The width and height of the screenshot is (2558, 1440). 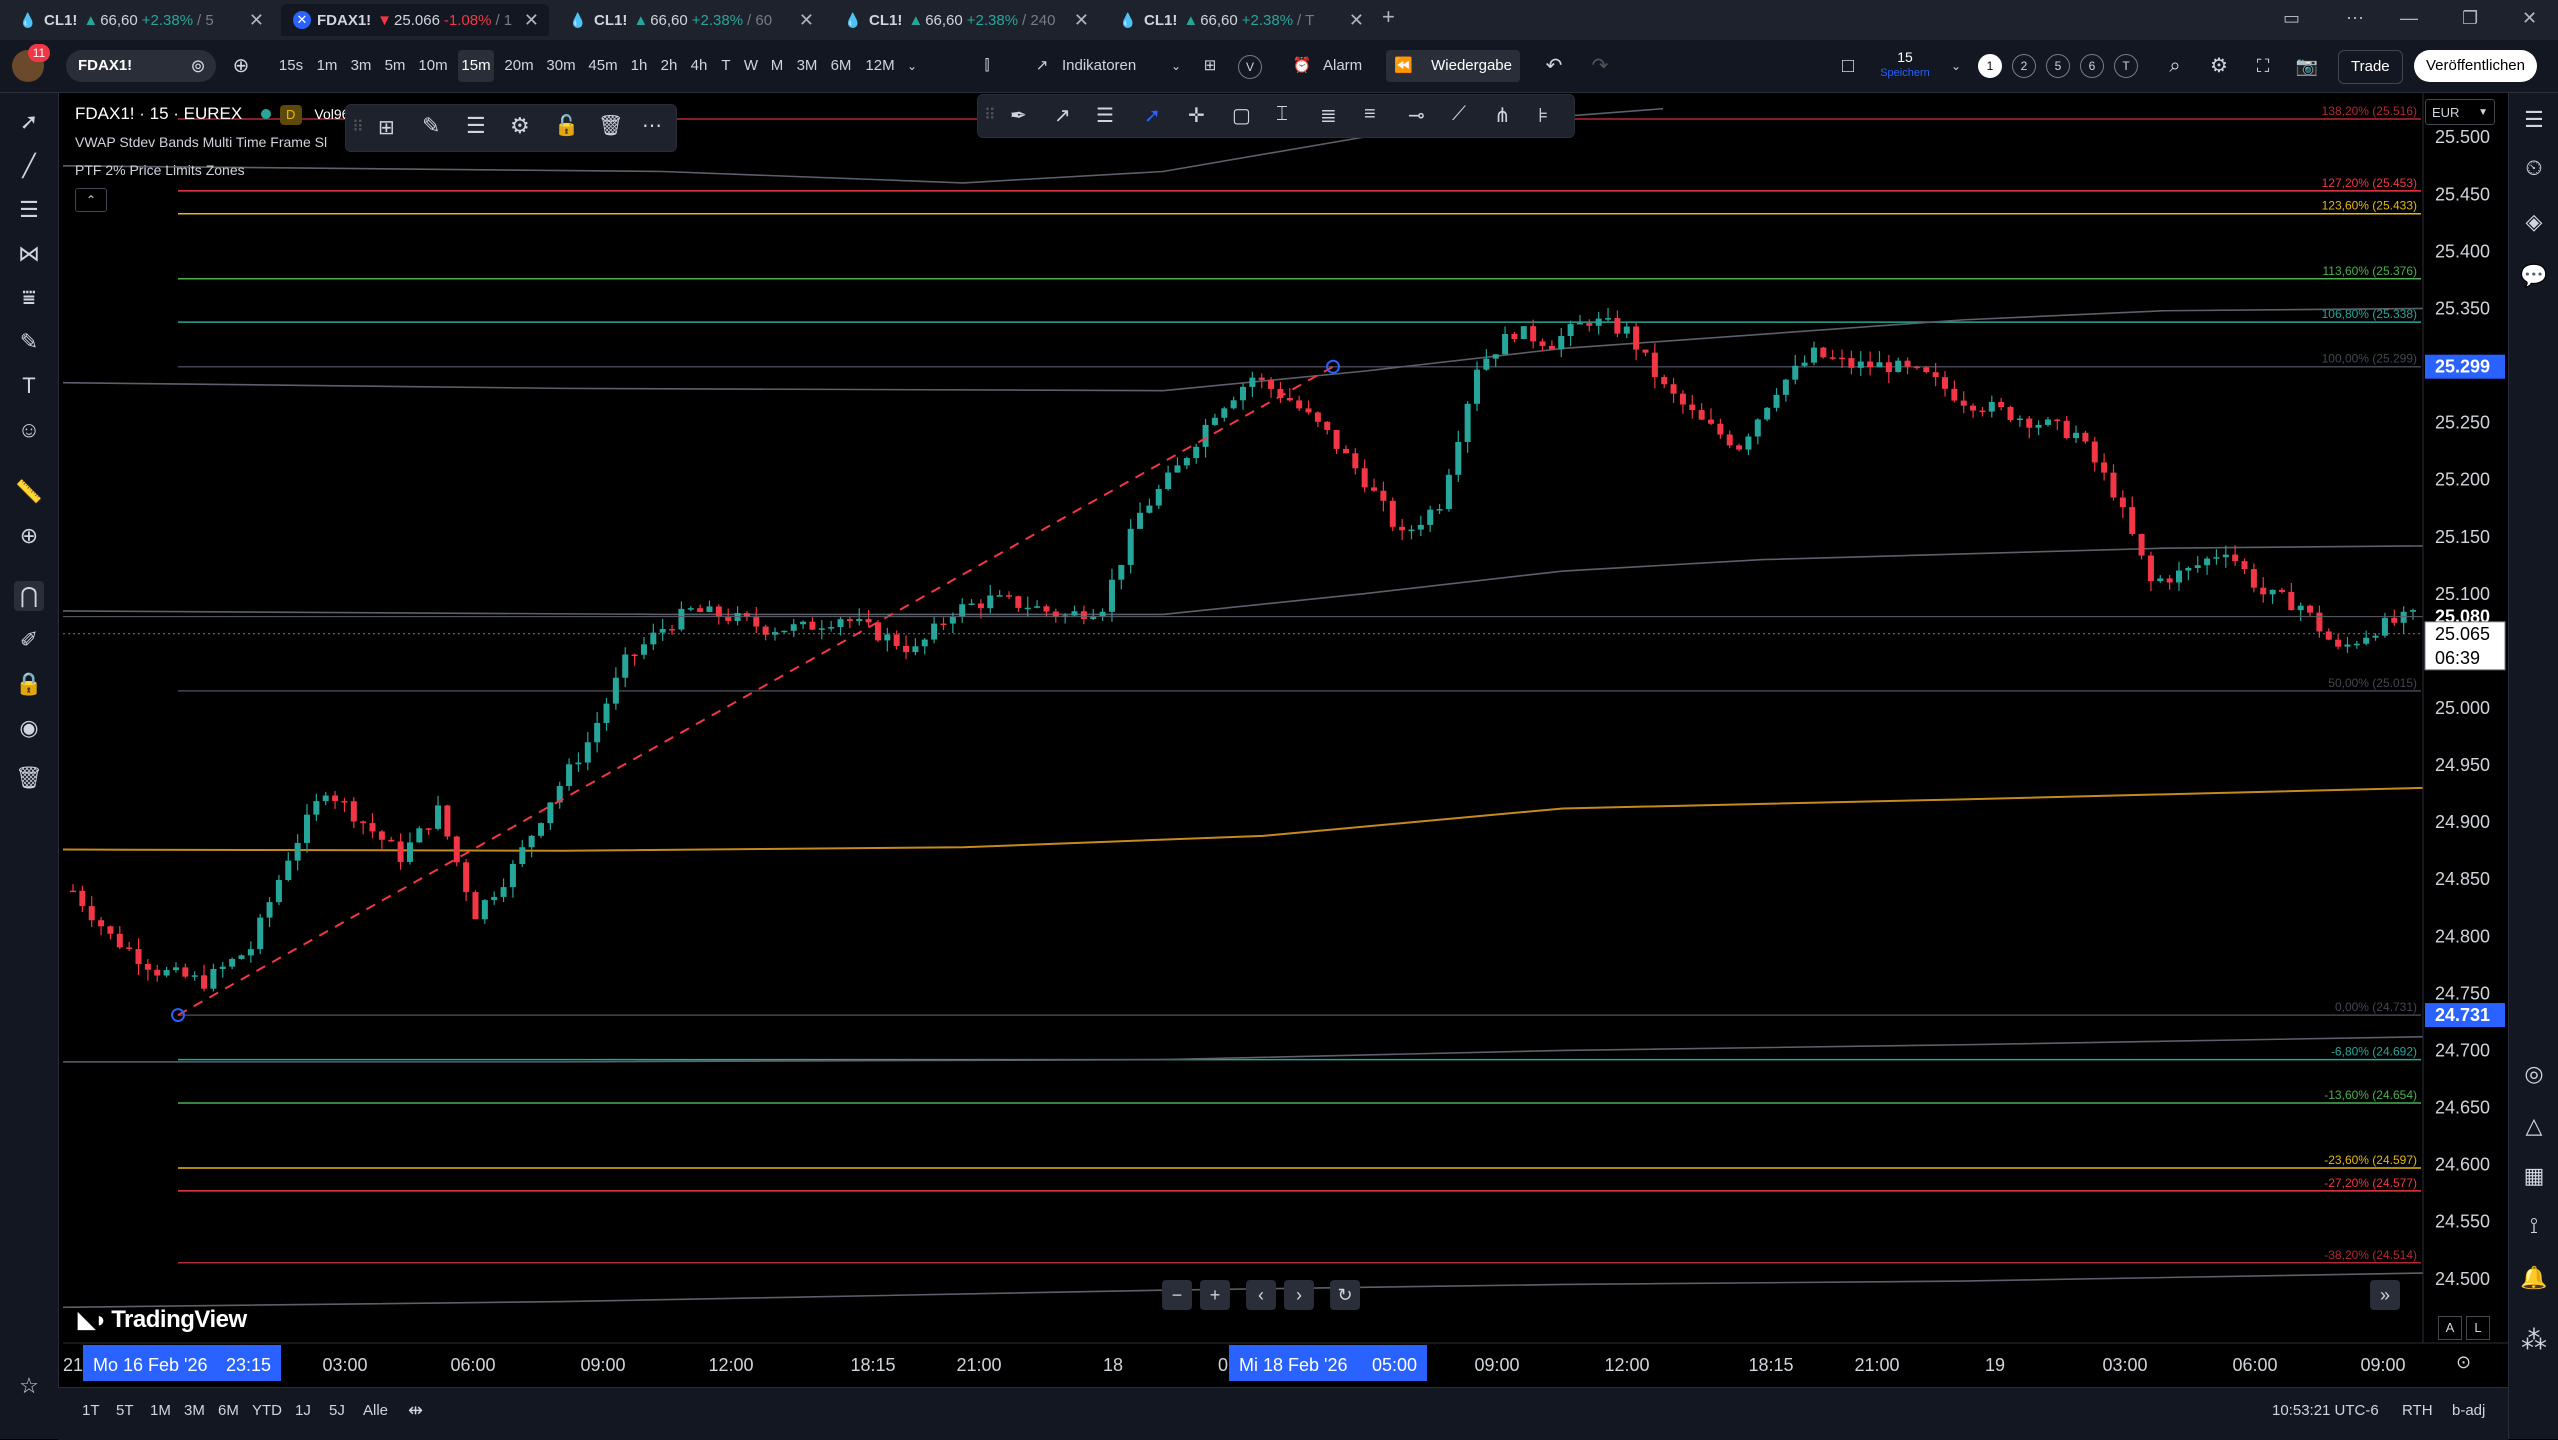 I want to click on star-icon: ☆, so click(x=29, y=1386).